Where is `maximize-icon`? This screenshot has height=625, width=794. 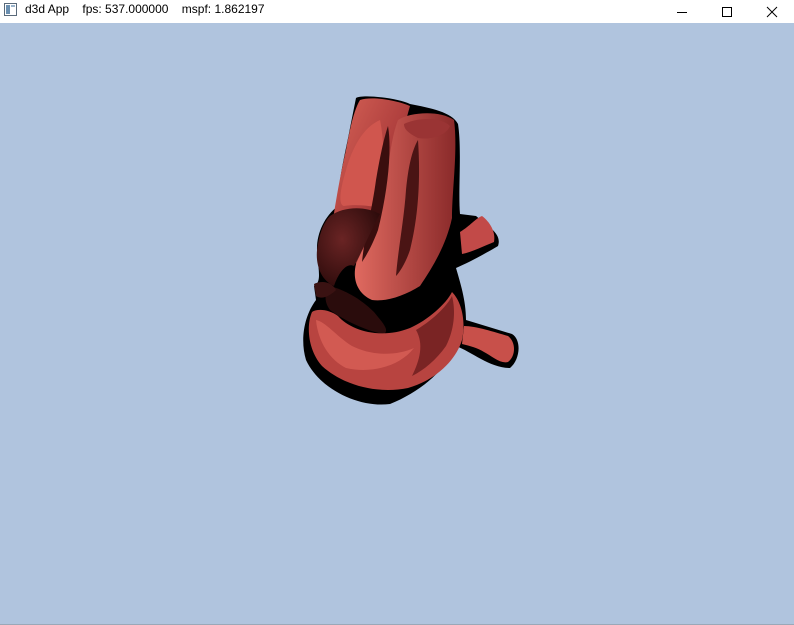
maximize-icon is located at coordinates (727, 12).